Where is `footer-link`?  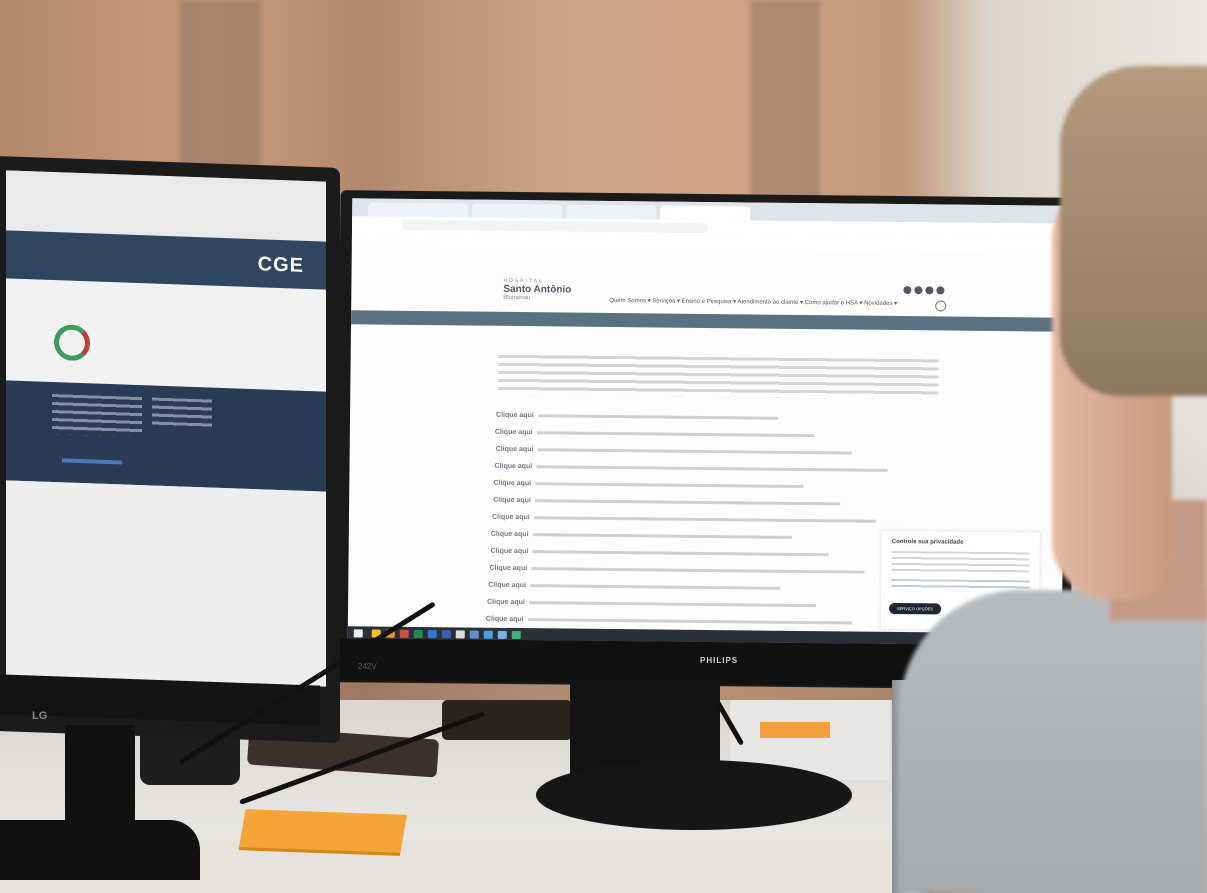
footer-link is located at coordinates (92, 461).